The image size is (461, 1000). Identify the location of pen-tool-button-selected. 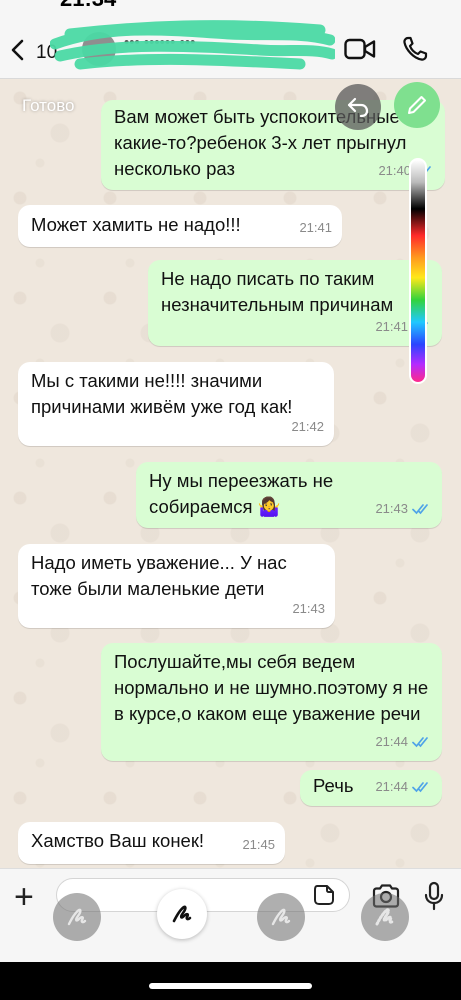
(182, 914).